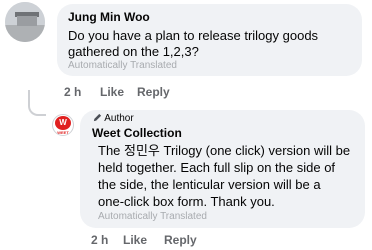  I want to click on reply-reply-button: Reply, so click(180, 240).